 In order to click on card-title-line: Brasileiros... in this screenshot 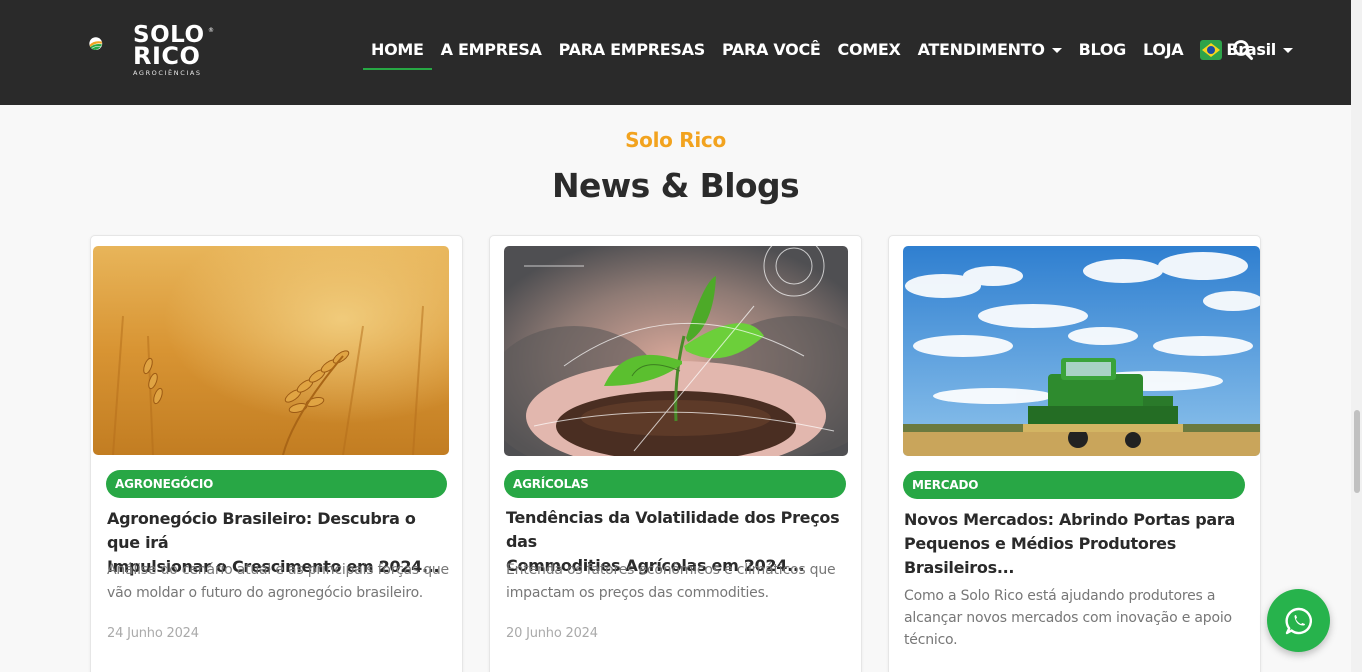, I will do `click(959, 567)`.